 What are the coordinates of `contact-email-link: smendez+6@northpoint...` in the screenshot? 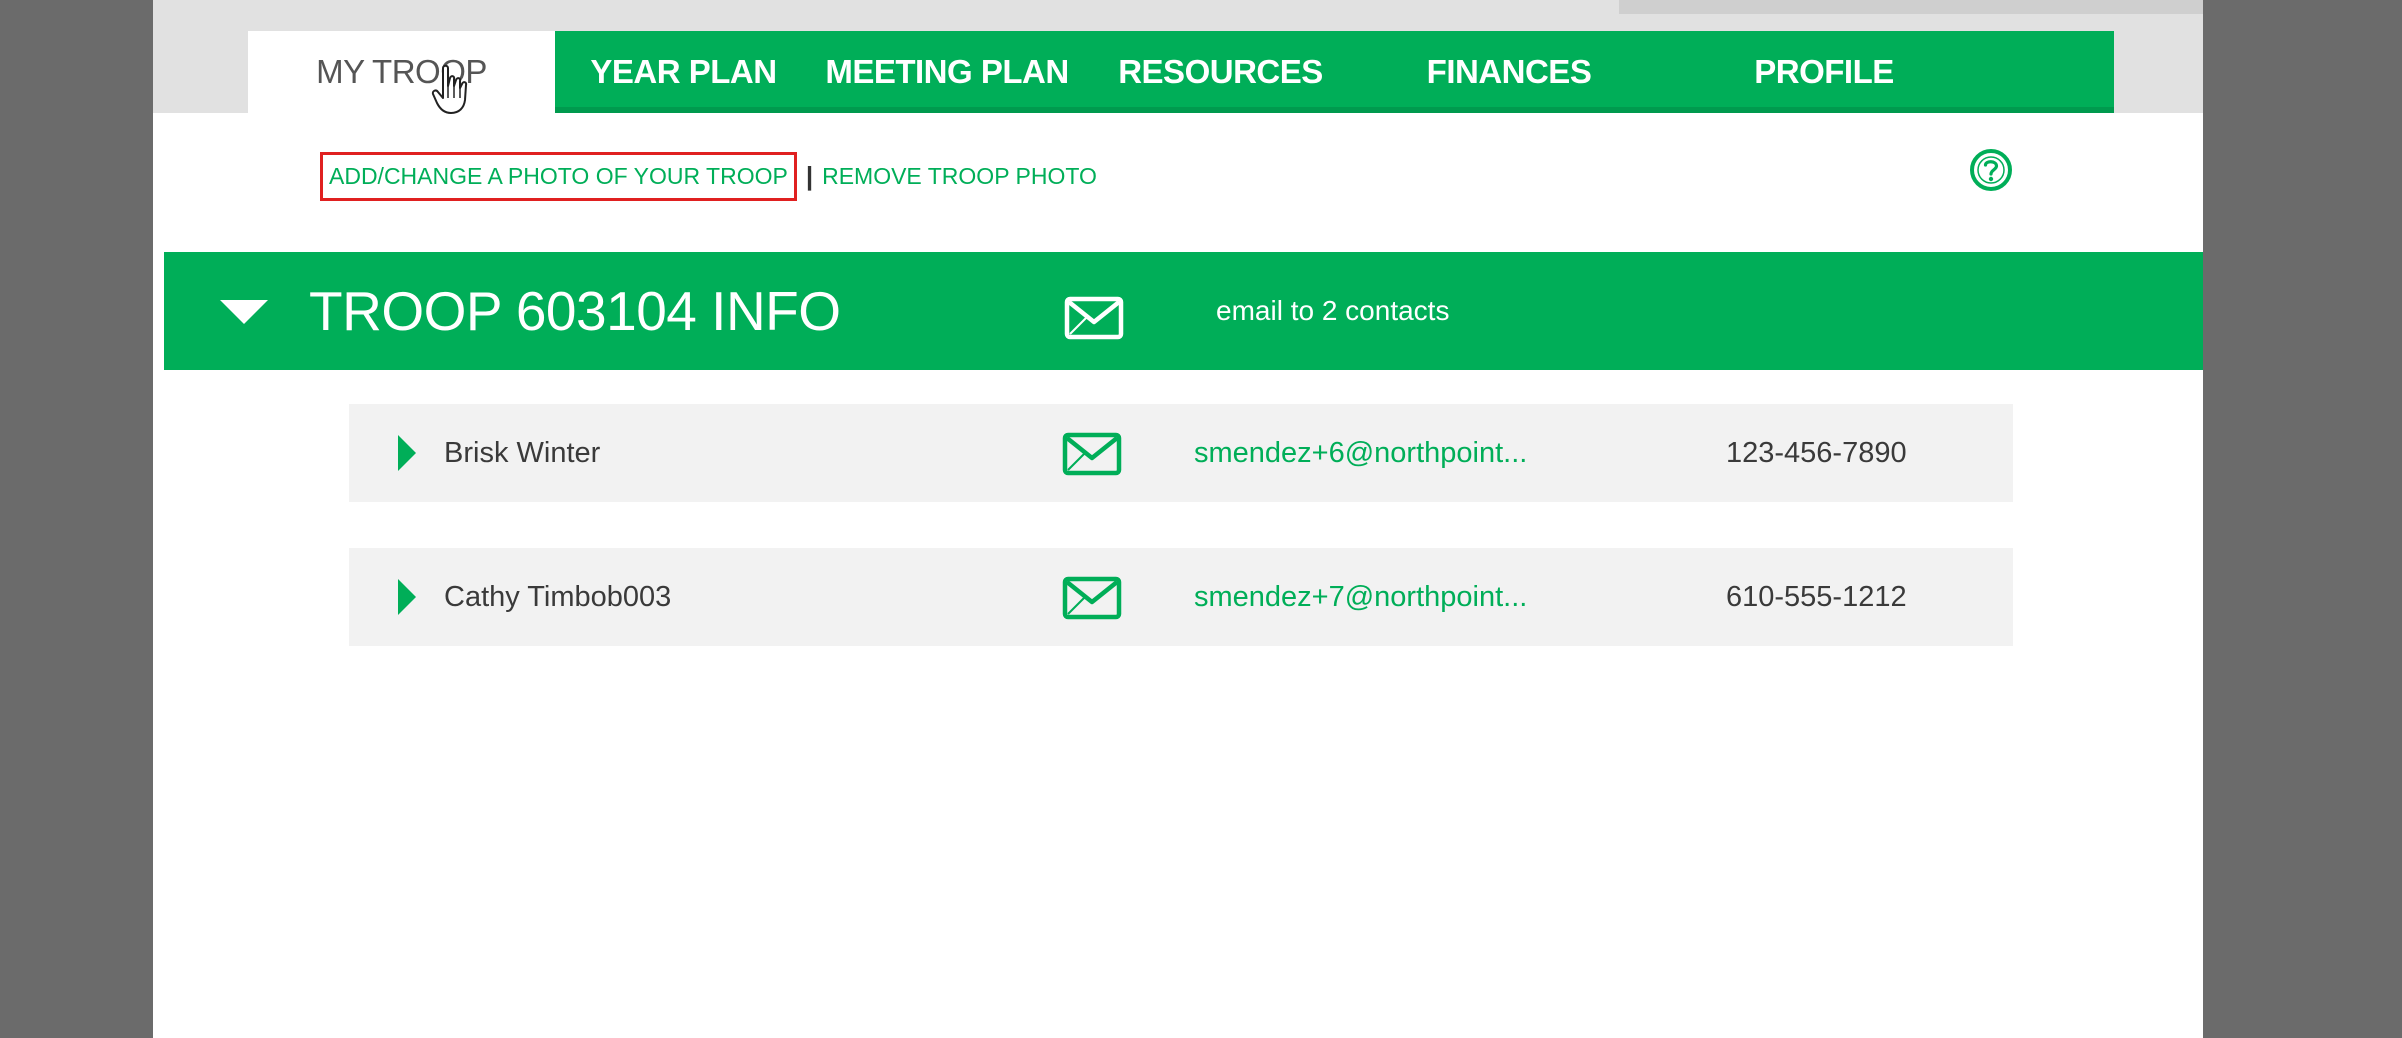 It's located at (1360, 453).